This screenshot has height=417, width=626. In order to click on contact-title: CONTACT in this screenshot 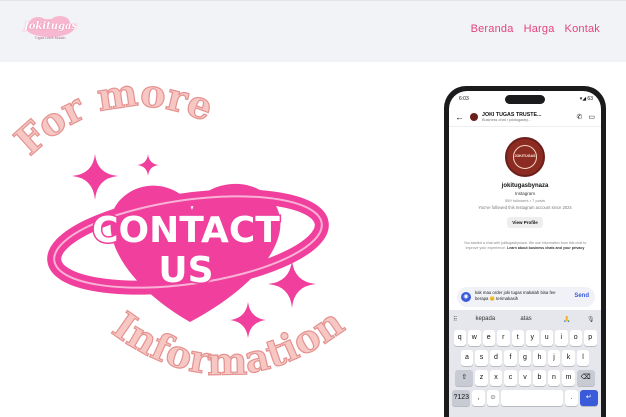, I will do `click(186, 230)`.